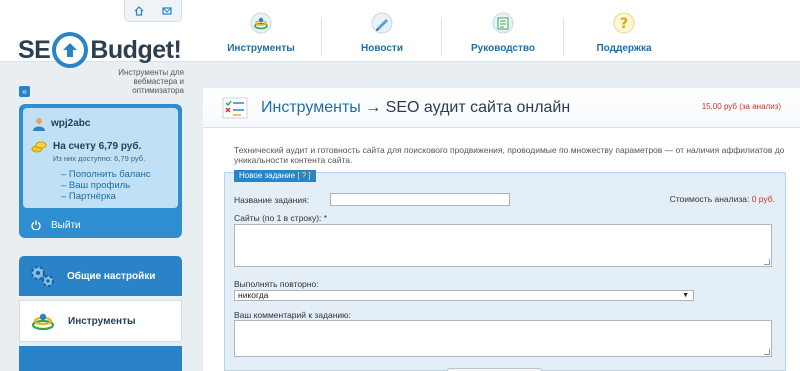  What do you see at coordinates (741, 106) in the screenshot?
I see `price-label: 15,00 руб (за анализ)` at bounding box center [741, 106].